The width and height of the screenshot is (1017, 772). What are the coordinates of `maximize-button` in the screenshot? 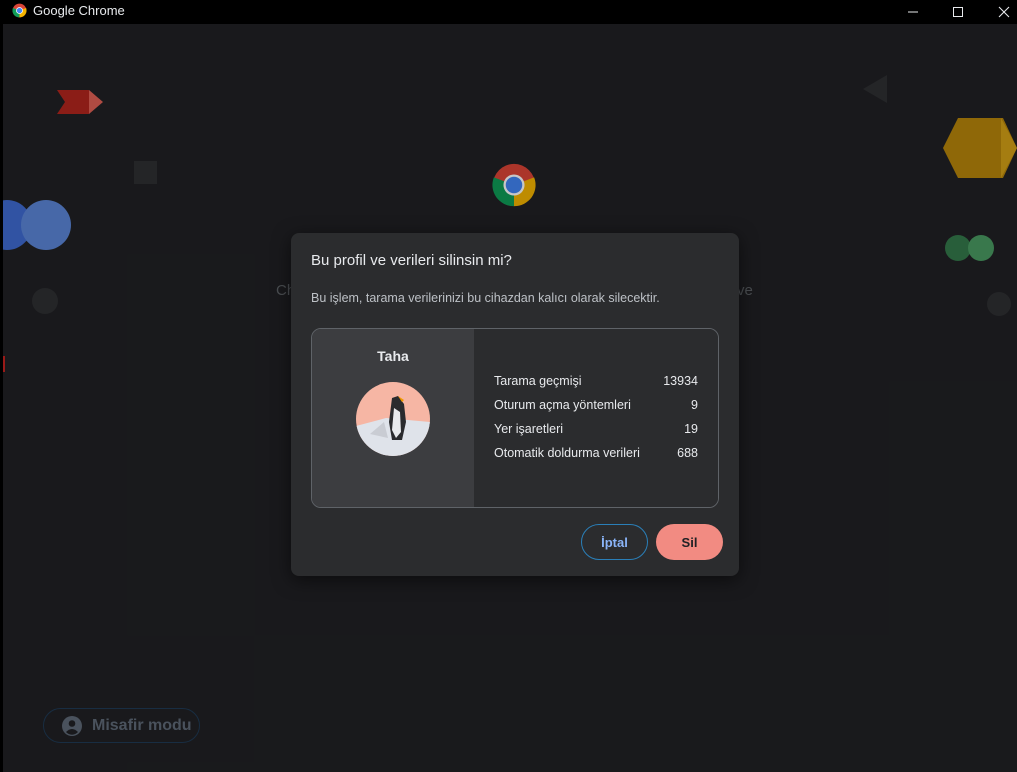 It's located at (958, 12).